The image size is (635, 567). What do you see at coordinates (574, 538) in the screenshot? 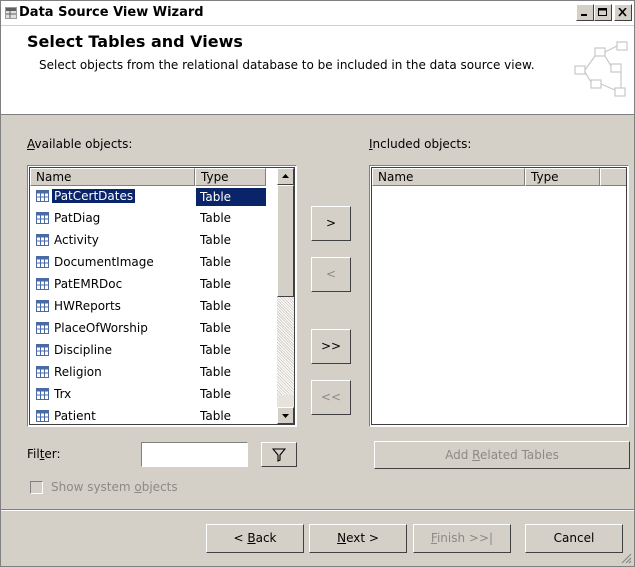
I see `cancel-button: Cancel` at bounding box center [574, 538].